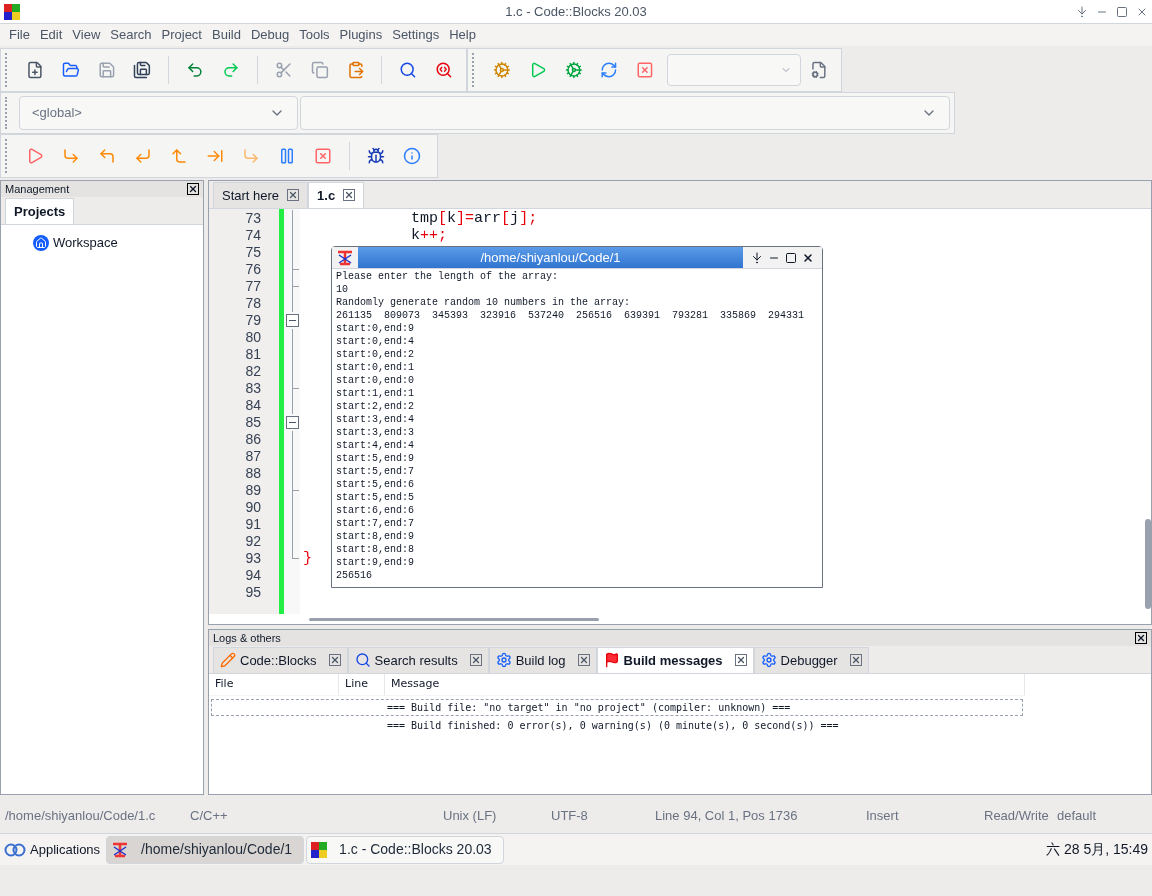 The image size is (1152, 896). What do you see at coordinates (253, 371) in the screenshot?
I see `line-number: 82` at bounding box center [253, 371].